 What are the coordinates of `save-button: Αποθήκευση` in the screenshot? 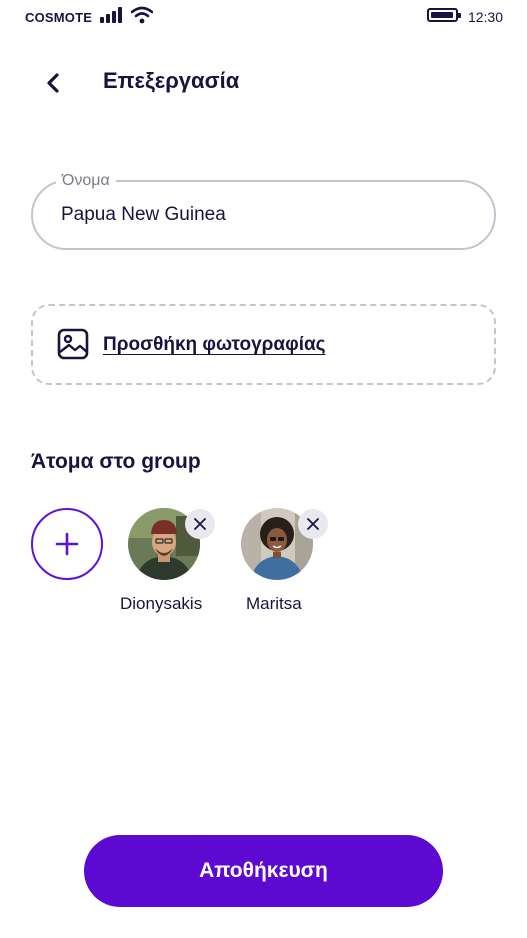 It's located at (263, 871).